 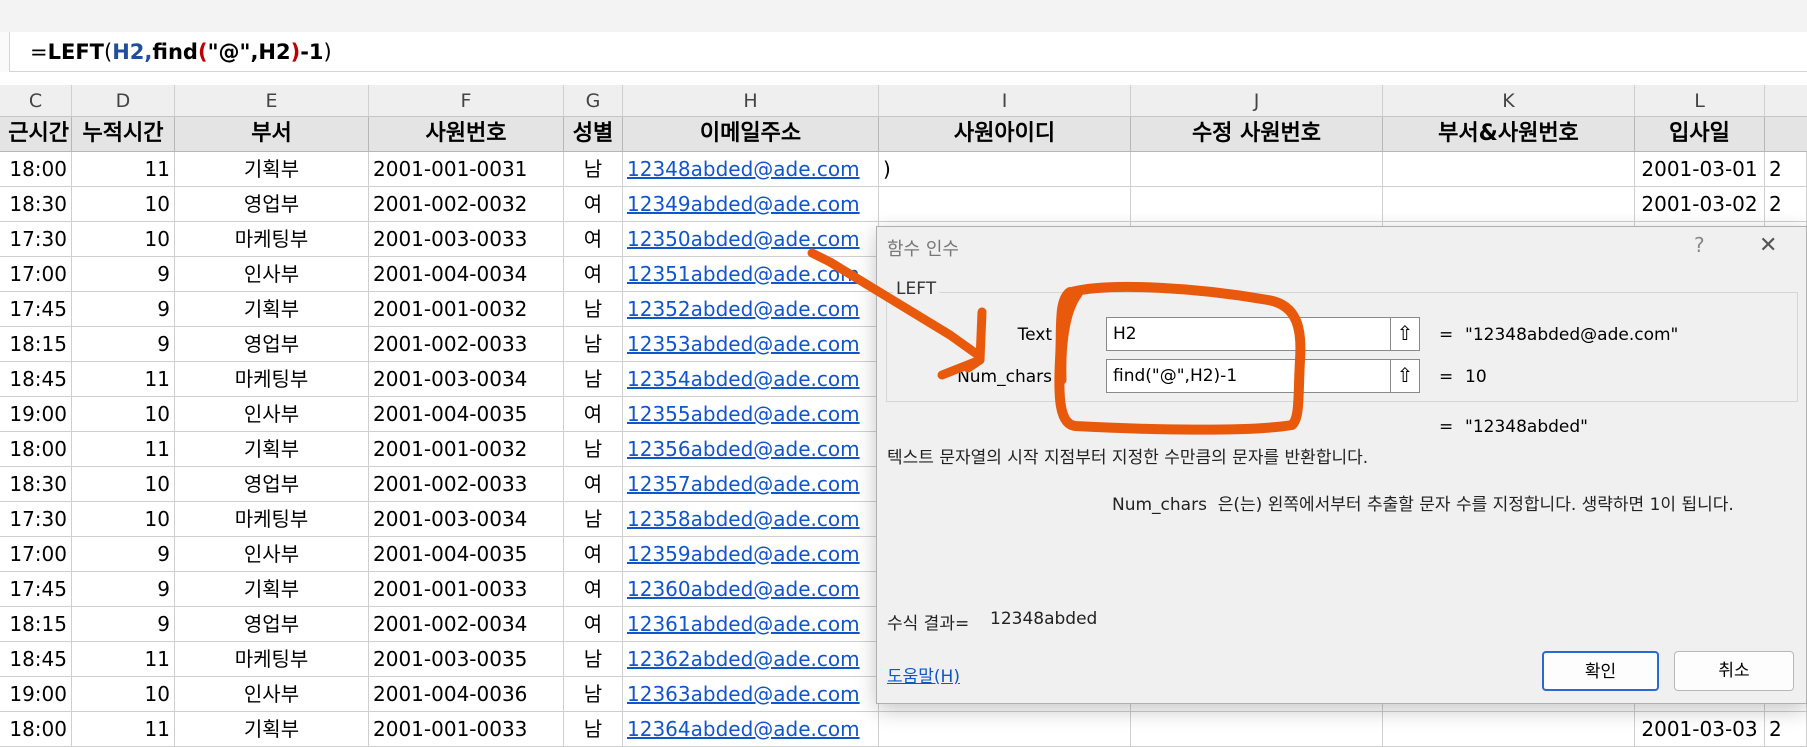 What do you see at coordinates (466, 239) in the screenshot?
I see `cell-emp: 2001-003-0033` at bounding box center [466, 239].